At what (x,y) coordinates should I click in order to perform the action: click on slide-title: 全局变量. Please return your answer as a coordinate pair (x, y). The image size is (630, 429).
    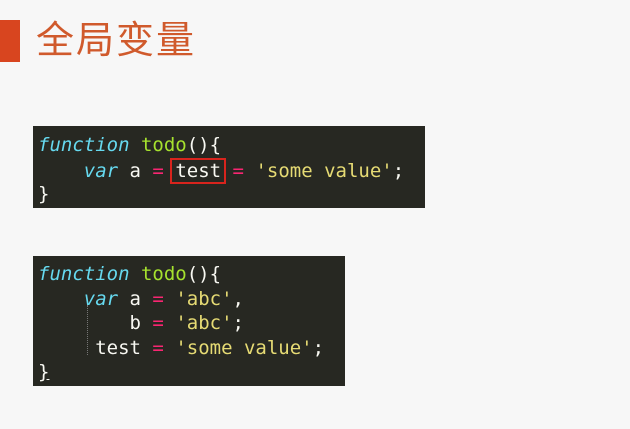
    Looking at the image, I should click on (116, 40).